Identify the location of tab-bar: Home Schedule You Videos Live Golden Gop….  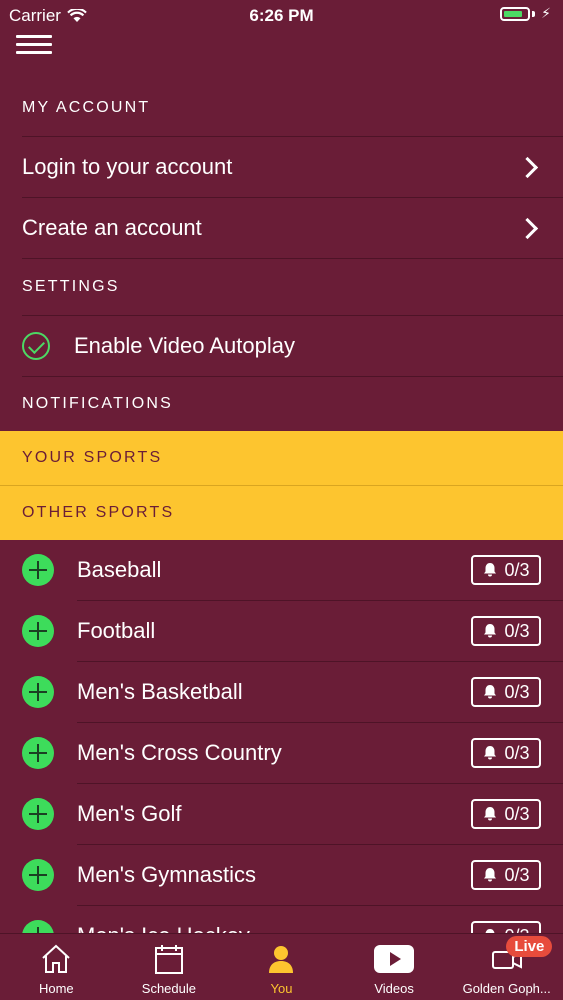
(281, 966).